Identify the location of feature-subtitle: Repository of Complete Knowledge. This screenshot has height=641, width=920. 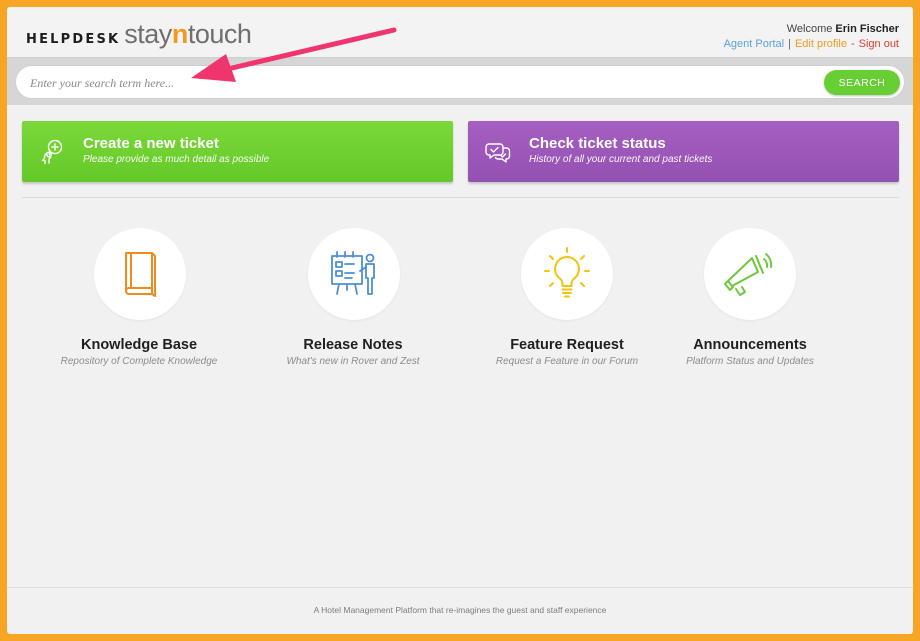
(139, 361).